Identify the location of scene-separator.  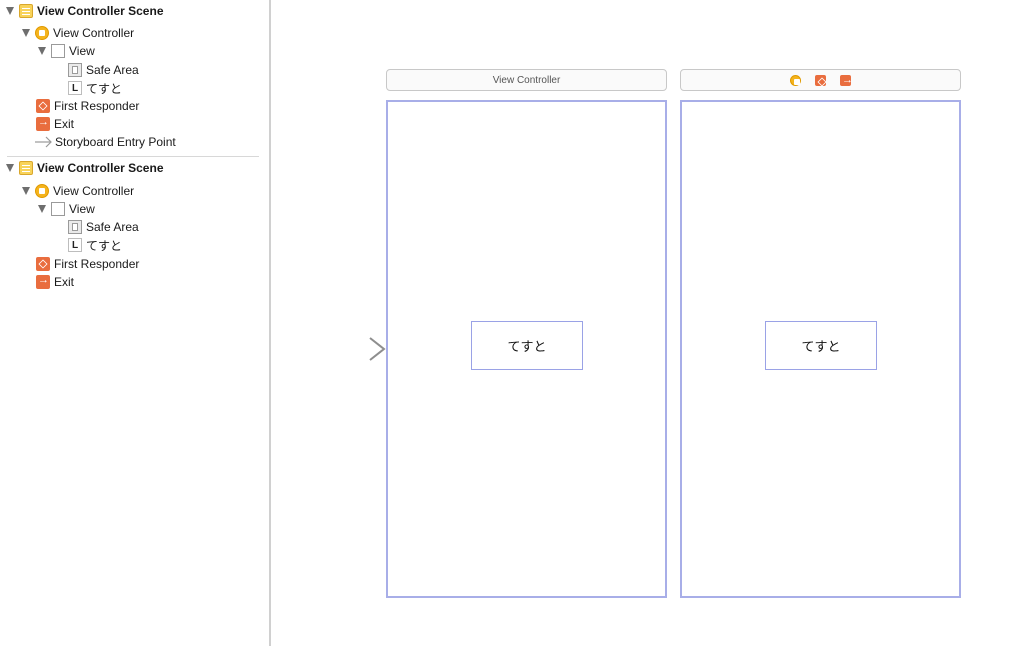
(133, 156).